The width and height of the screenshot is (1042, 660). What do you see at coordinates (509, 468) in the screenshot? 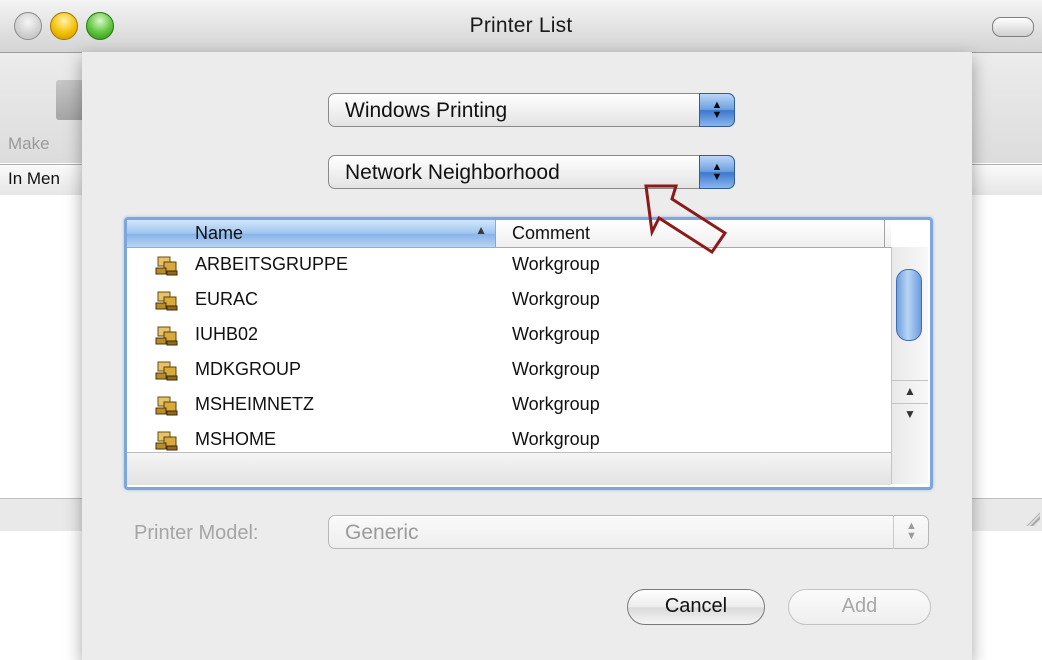
I see `horizontal-scrollbar` at bounding box center [509, 468].